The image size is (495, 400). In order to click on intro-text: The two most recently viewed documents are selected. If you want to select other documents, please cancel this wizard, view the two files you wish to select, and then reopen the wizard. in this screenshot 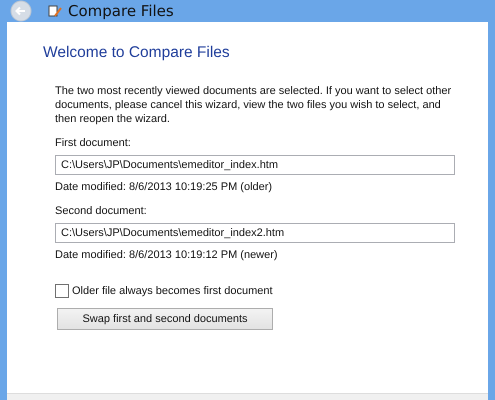, I will do `click(253, 105)`.